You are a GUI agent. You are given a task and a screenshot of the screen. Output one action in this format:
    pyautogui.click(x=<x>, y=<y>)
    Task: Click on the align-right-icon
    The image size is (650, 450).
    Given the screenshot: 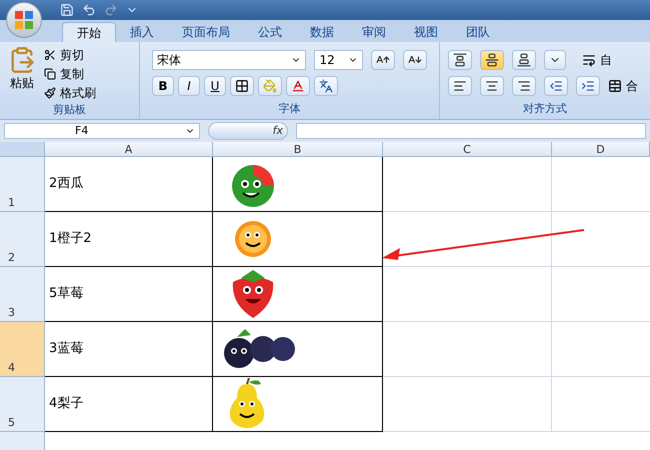 What is the action you would take?
    pyautogui.click(x=524, y=86)
    